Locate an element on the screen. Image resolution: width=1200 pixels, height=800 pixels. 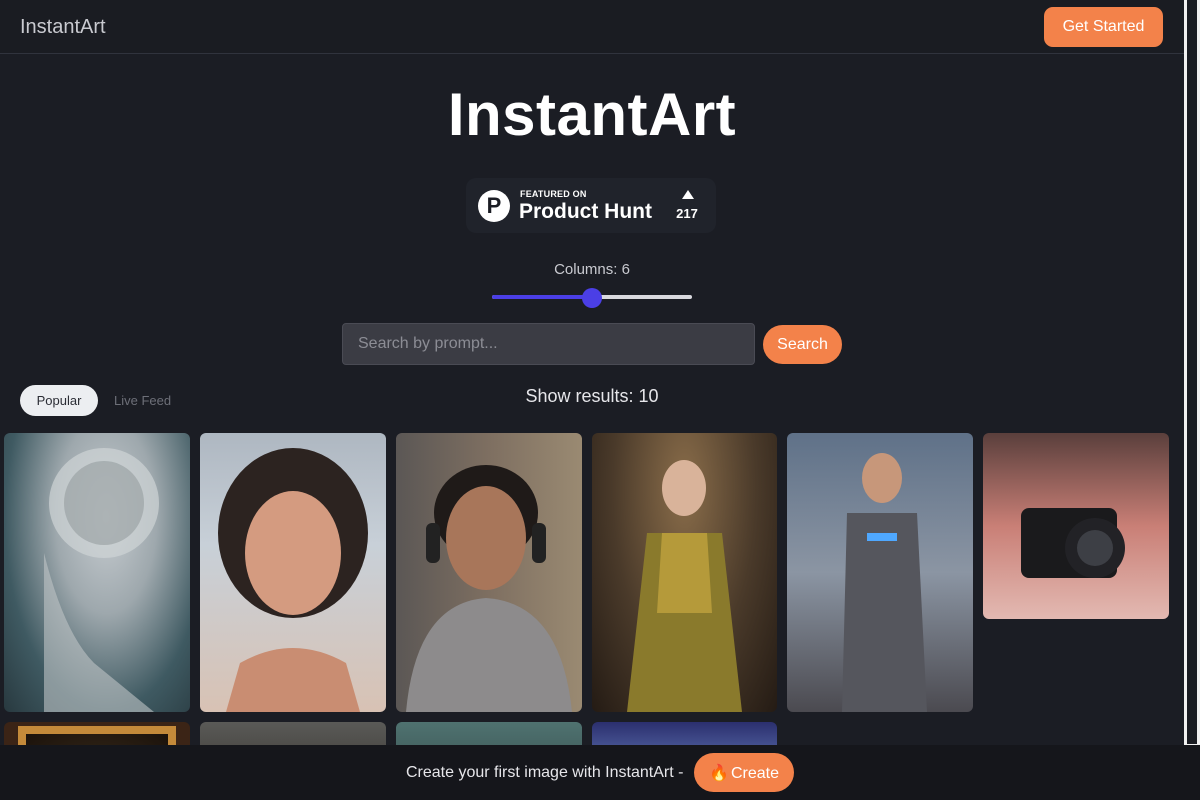
gallery-image-camera is located at coordinates (1076, 526).